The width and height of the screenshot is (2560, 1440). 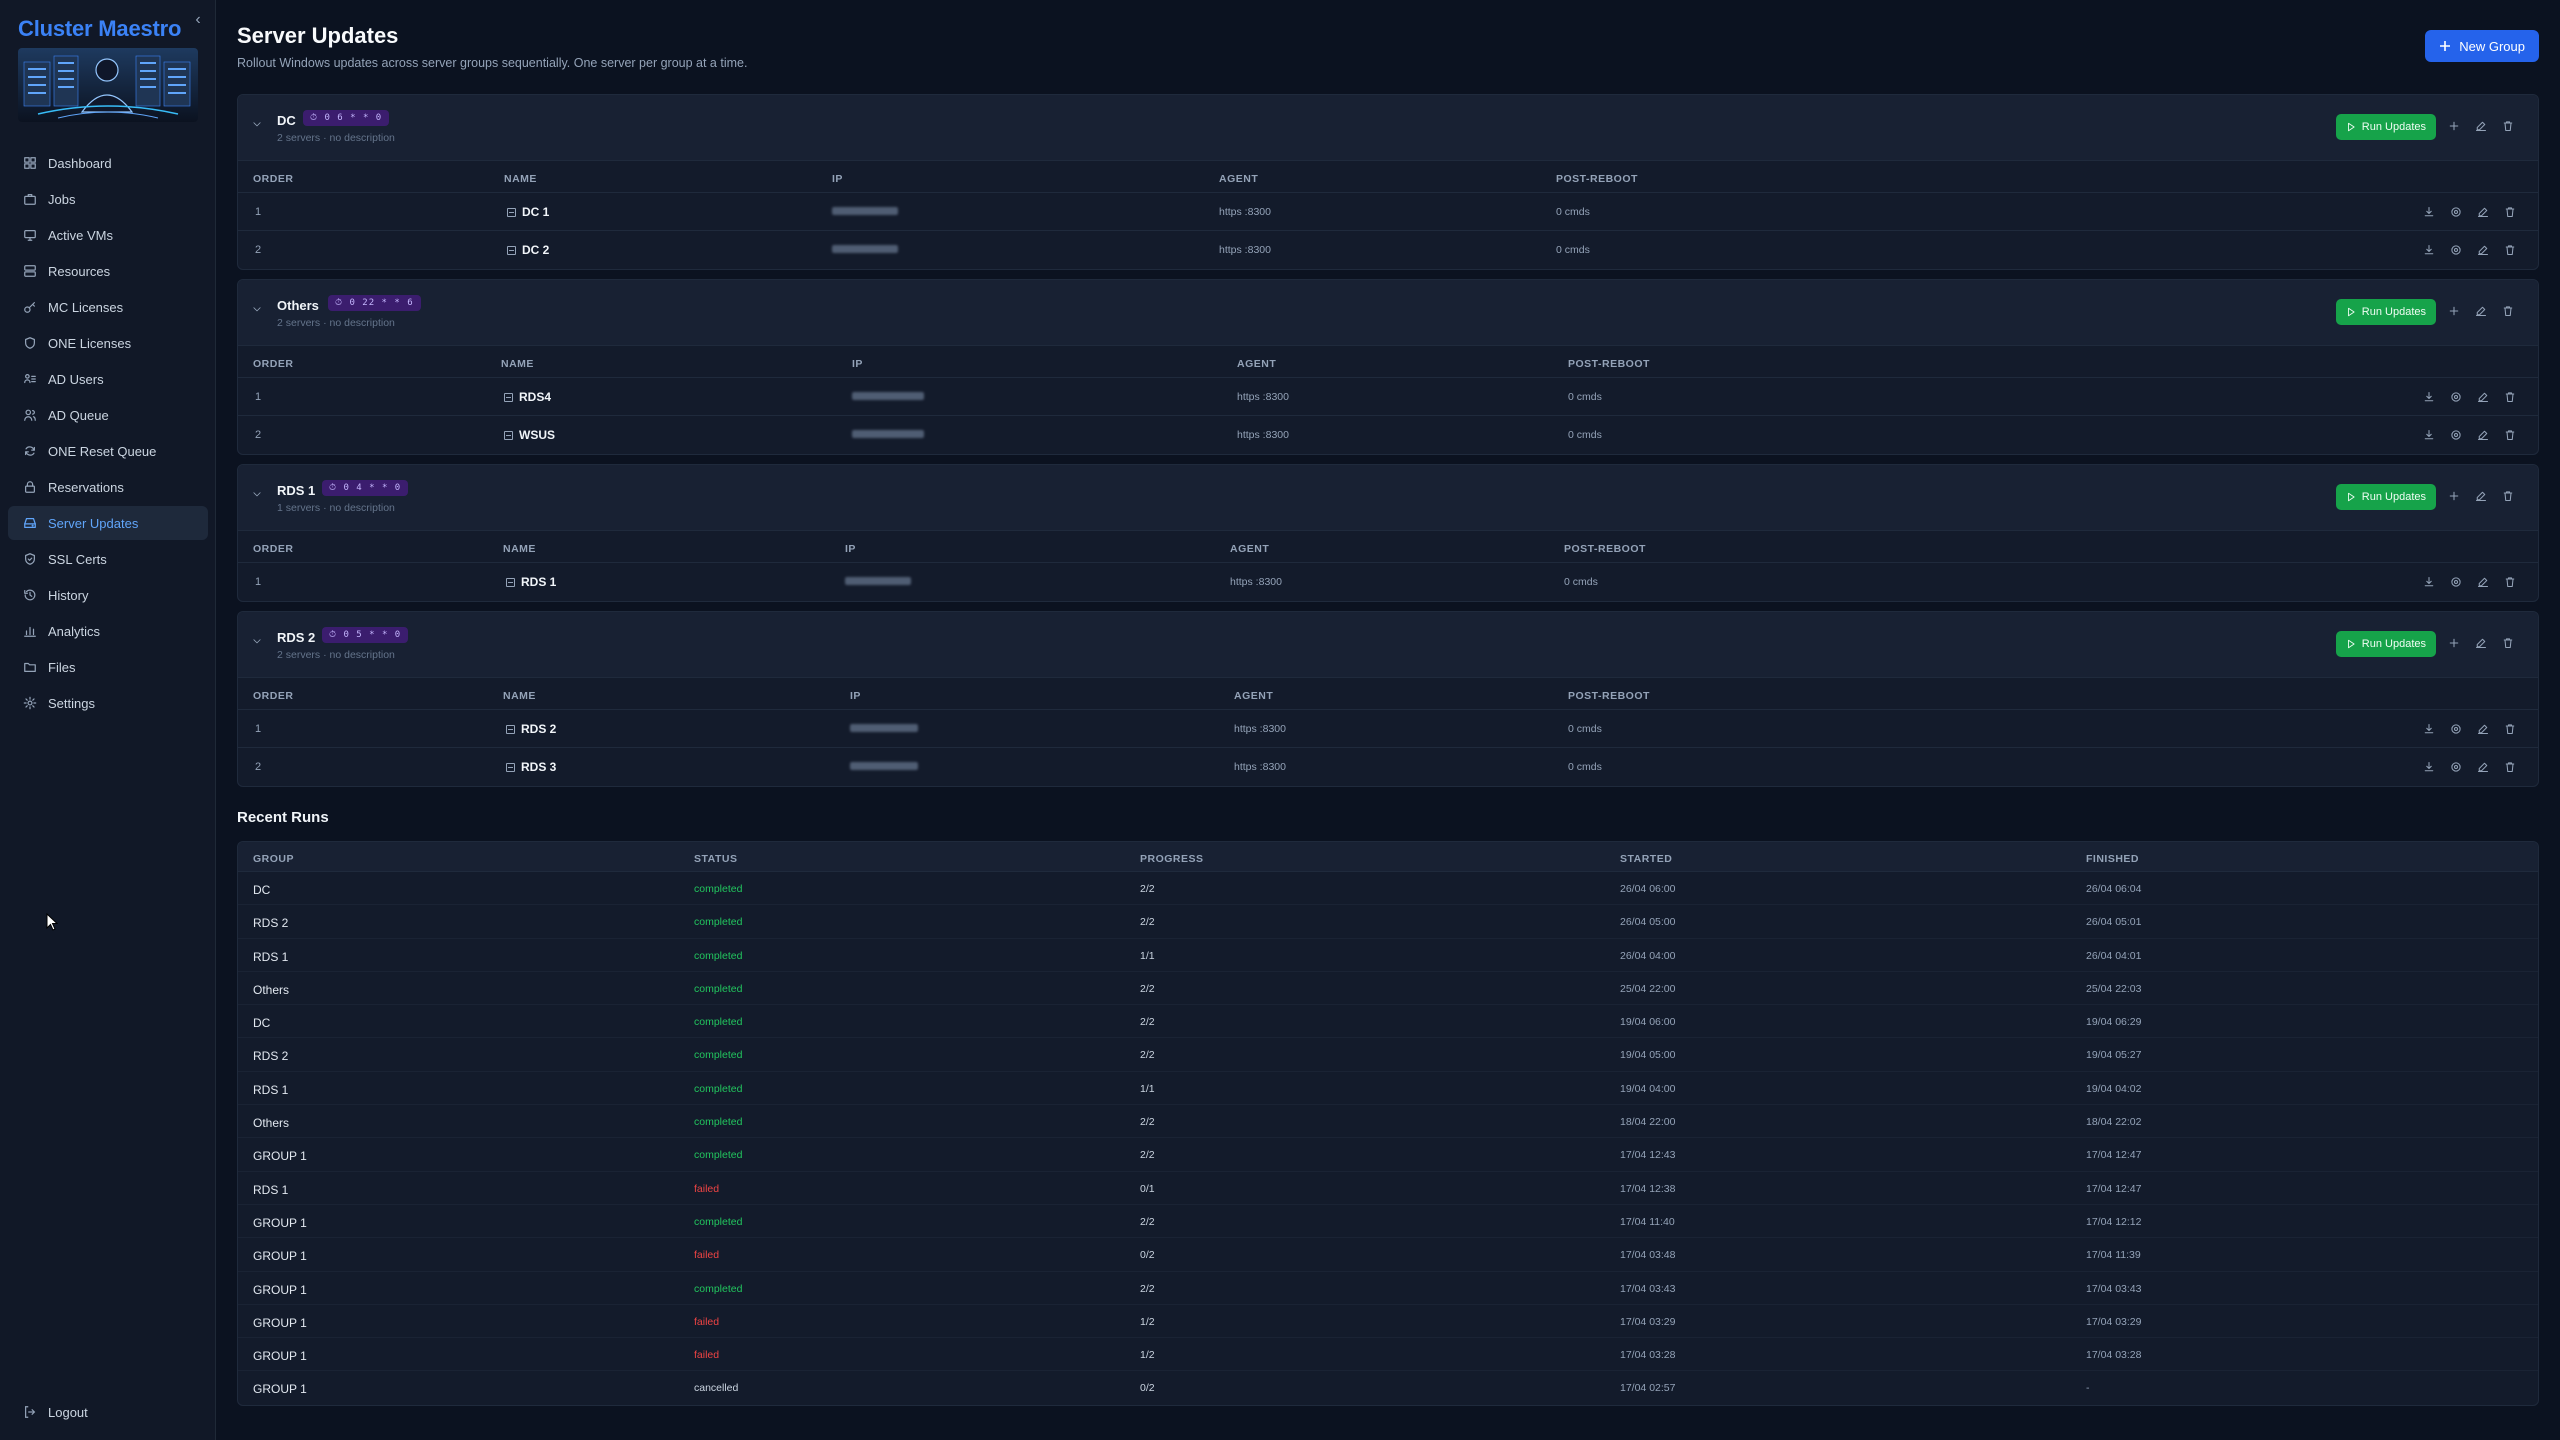 What do you see at coordinates (108, 595) in the screenshot?
I see `sidebar-item-history: History` at bounding box center [108, 595].